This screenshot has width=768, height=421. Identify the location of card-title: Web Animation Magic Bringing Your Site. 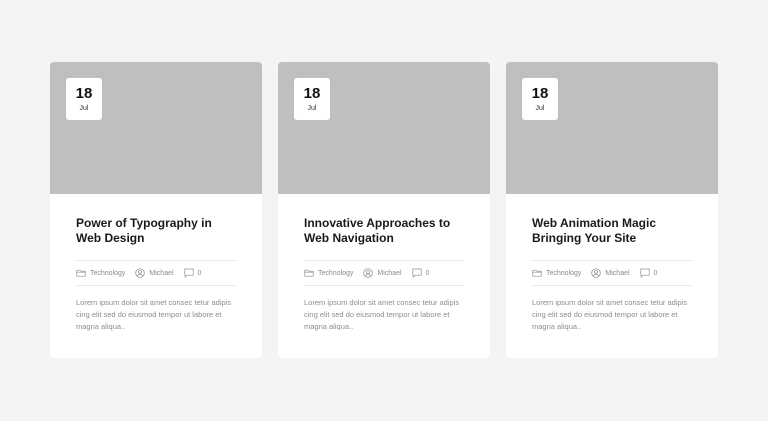
(612, 232).